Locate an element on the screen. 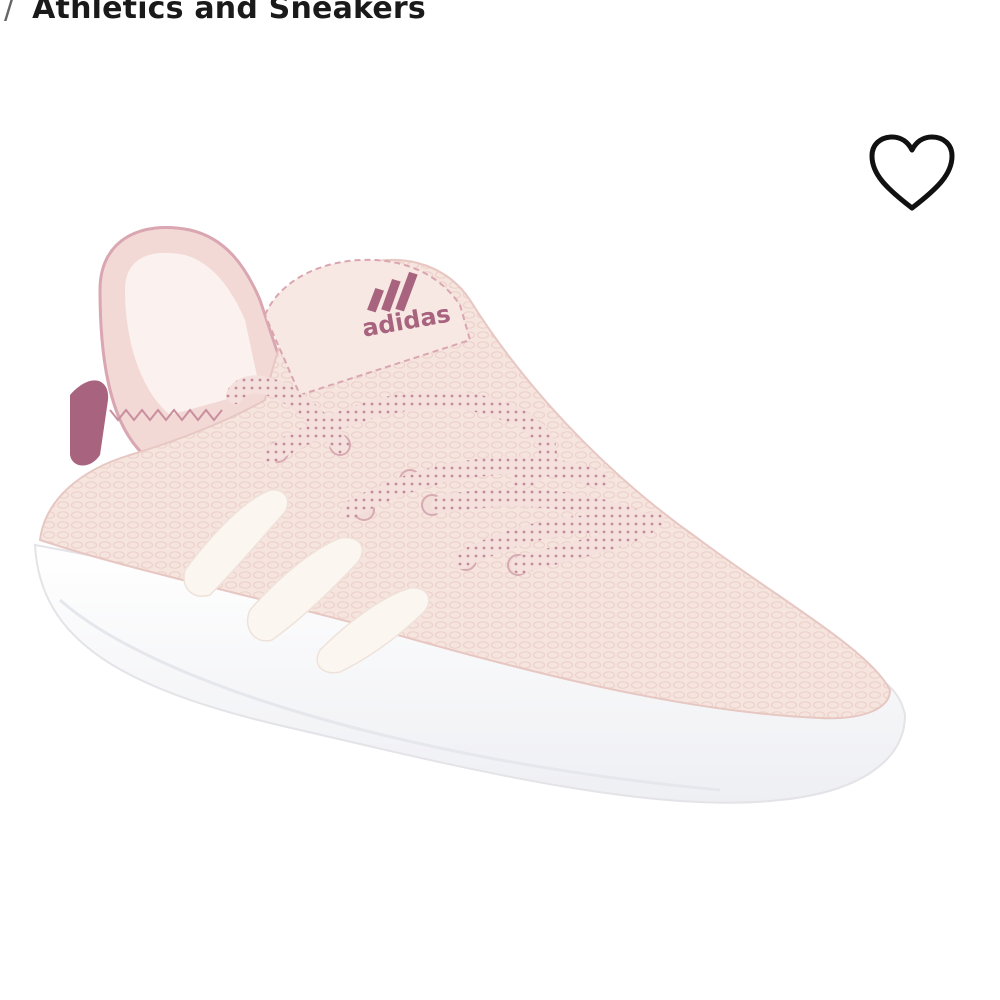 The height and width of the screenshot is (1000, 1000). wishlist-button is located at coordinates (912, 173).